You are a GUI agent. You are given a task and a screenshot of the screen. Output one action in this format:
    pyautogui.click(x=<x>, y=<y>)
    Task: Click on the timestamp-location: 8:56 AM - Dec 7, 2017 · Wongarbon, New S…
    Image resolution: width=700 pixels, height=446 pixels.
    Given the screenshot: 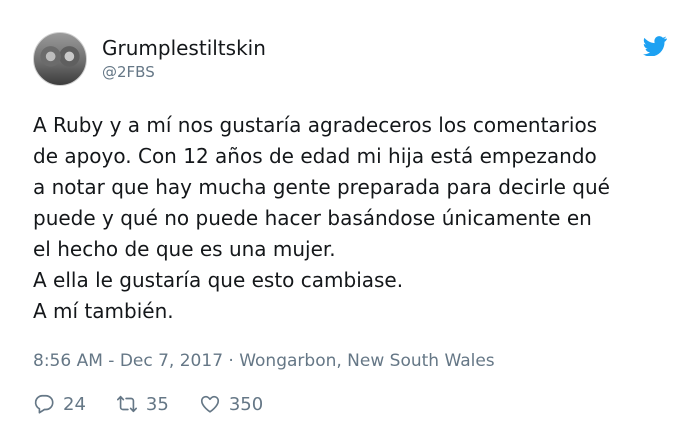 What is the action you would take?
    pyautogui.click(x=264, y=361)
    